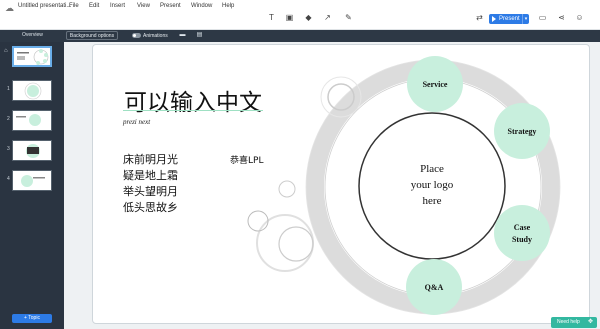  I want to click on need-help-label: Need help, so click(568, 322).